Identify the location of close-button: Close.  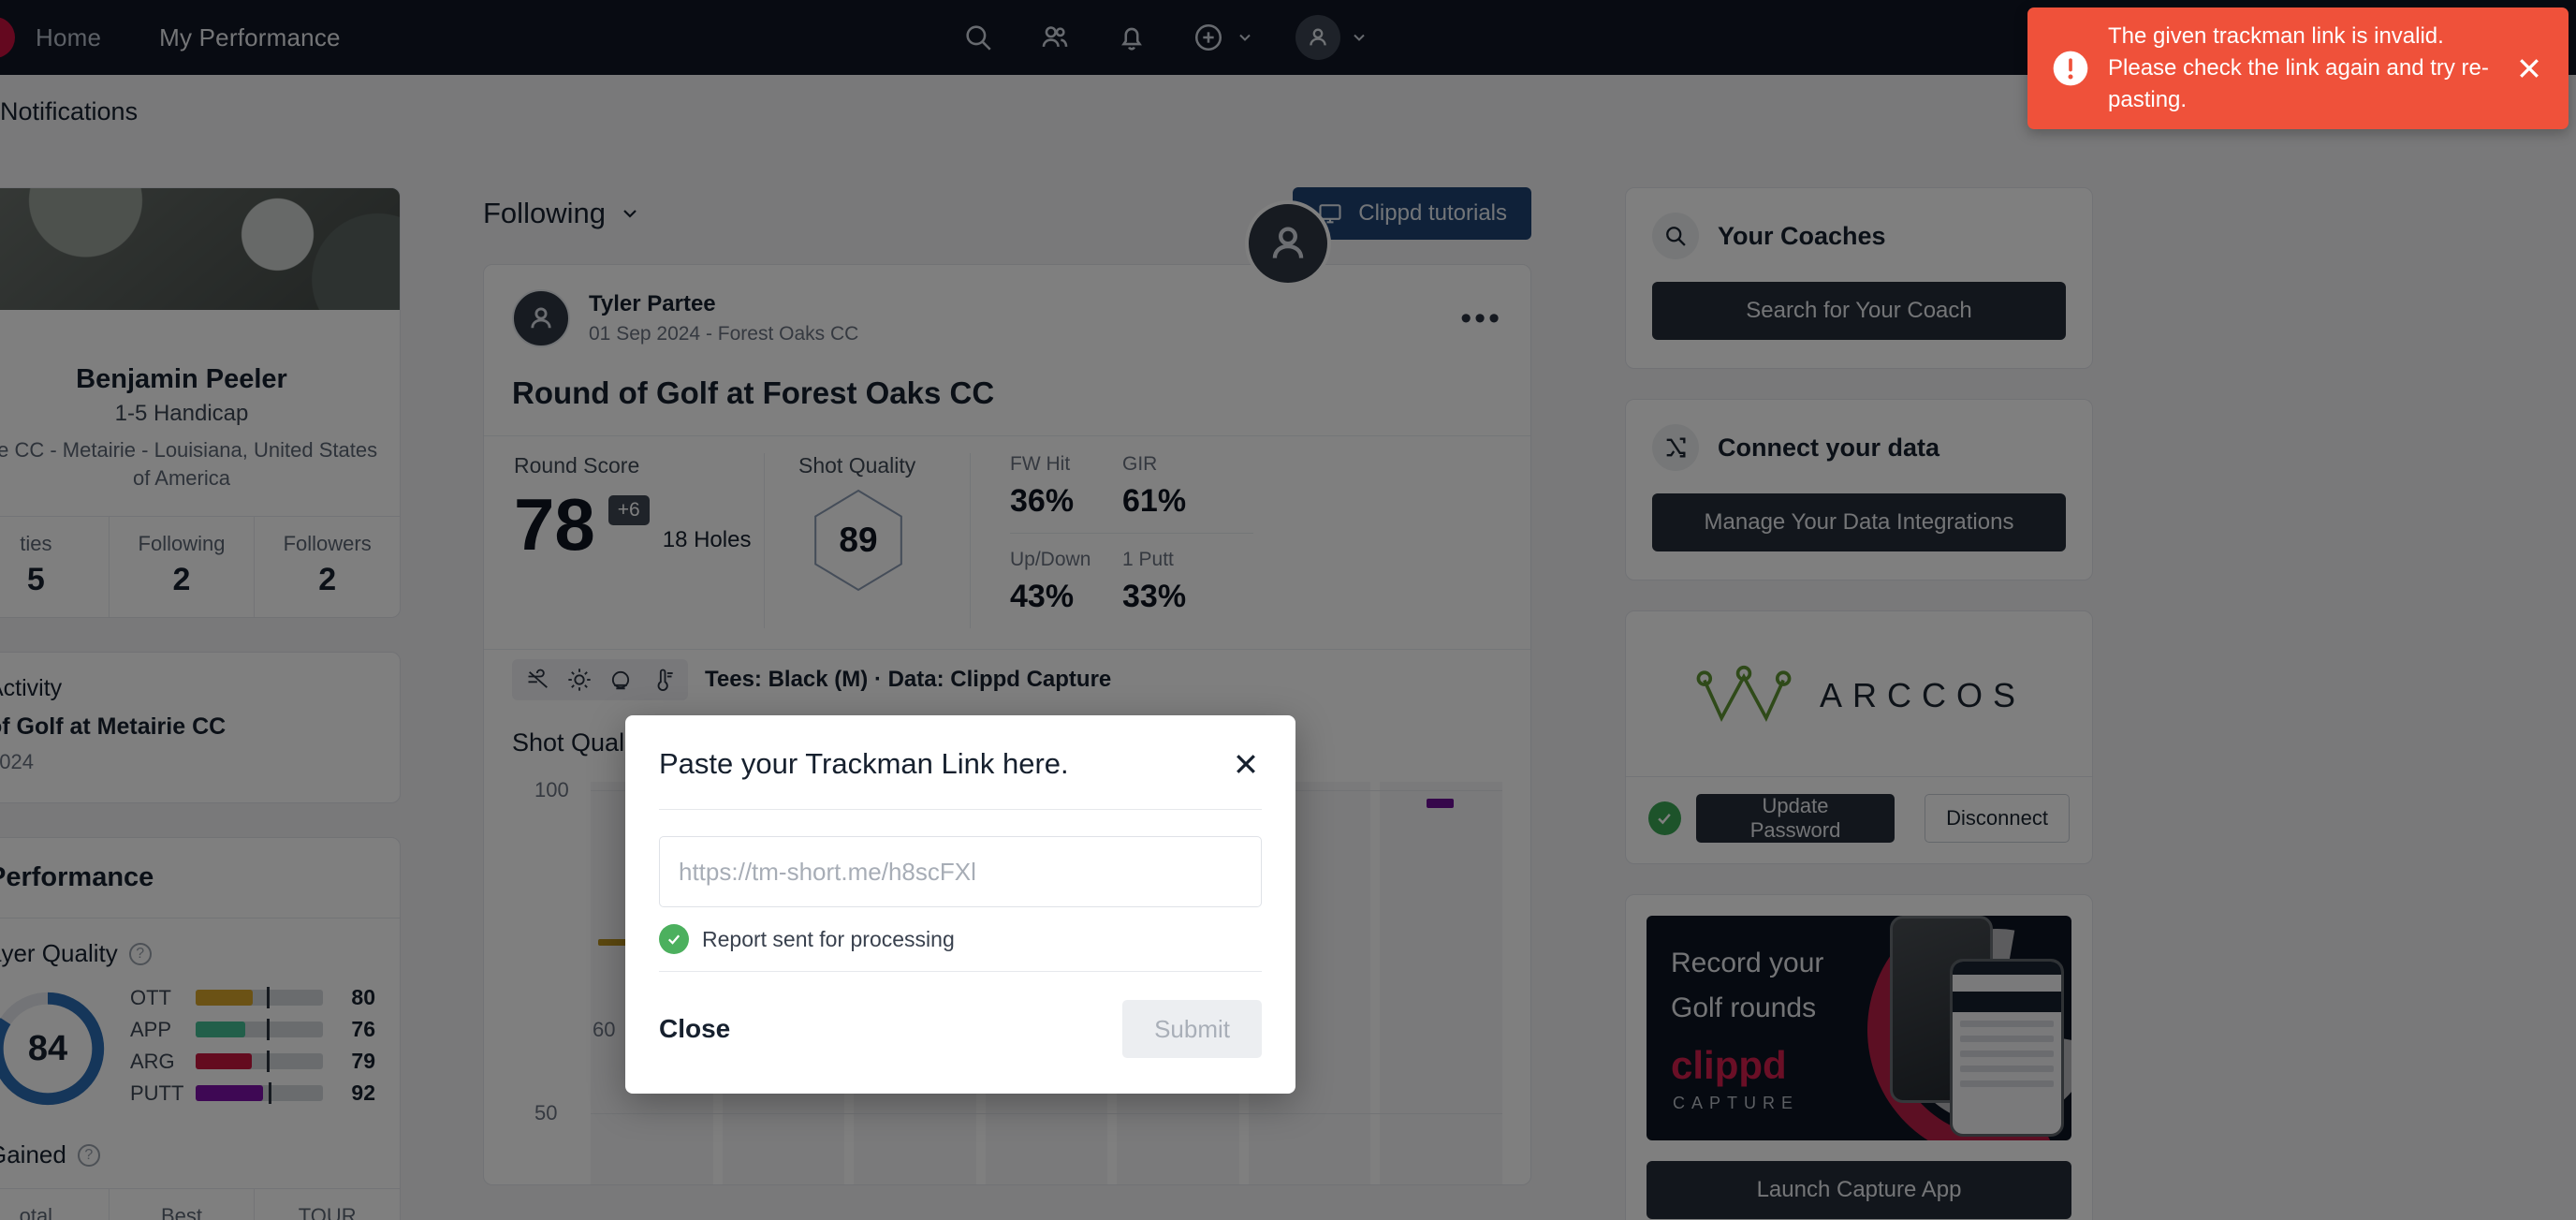
(694, 1029).